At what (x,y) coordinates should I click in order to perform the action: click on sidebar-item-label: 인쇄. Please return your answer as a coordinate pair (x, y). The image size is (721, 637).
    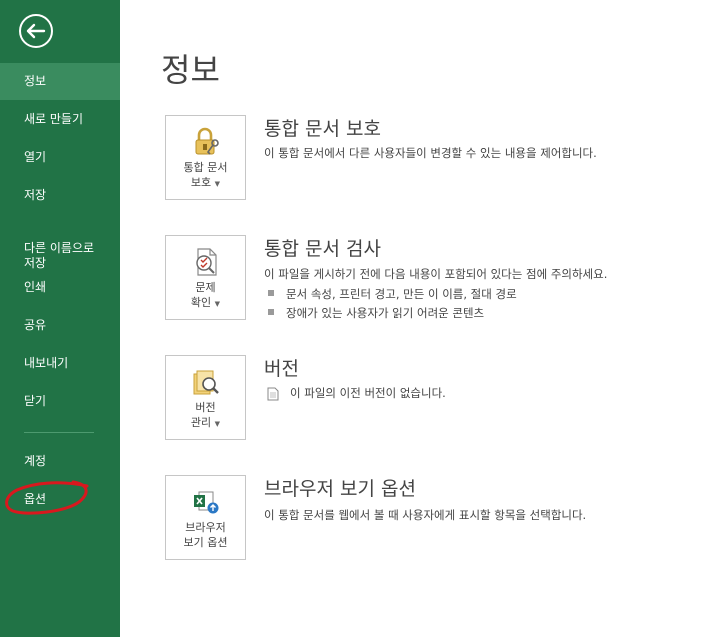
    Looking at the image, I should click on (35, 287).